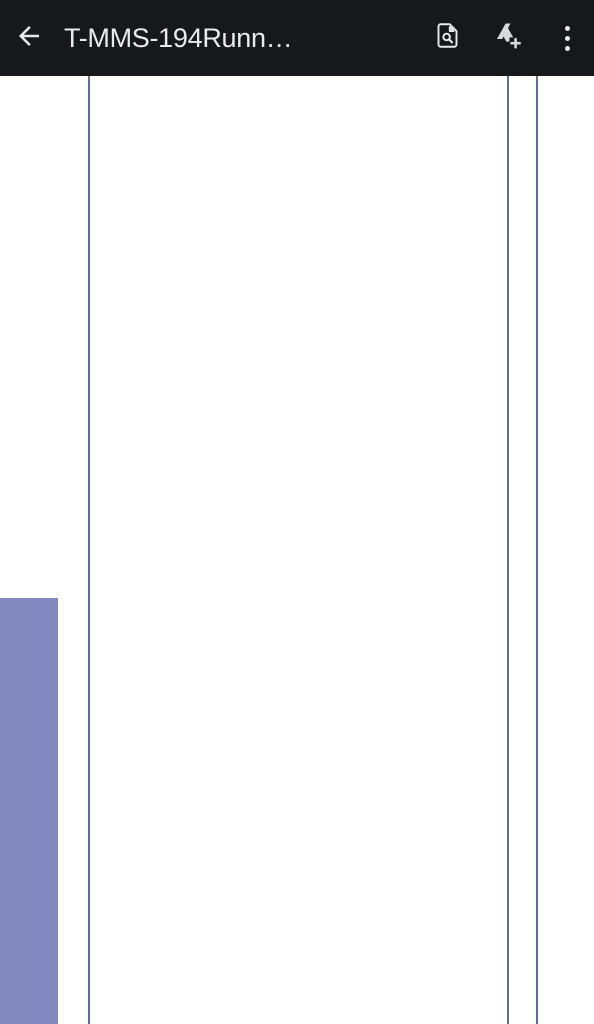 This screenshot has width=594, height=1024. I want to click on overflow-menu-icon, so click(567, 38).